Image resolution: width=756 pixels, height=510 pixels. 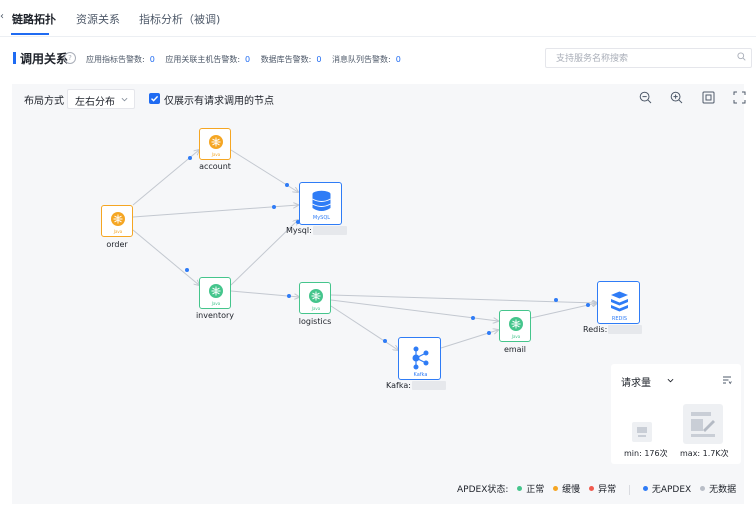 I want to click on database-icon: MySQL, so click(x=321, y=205).